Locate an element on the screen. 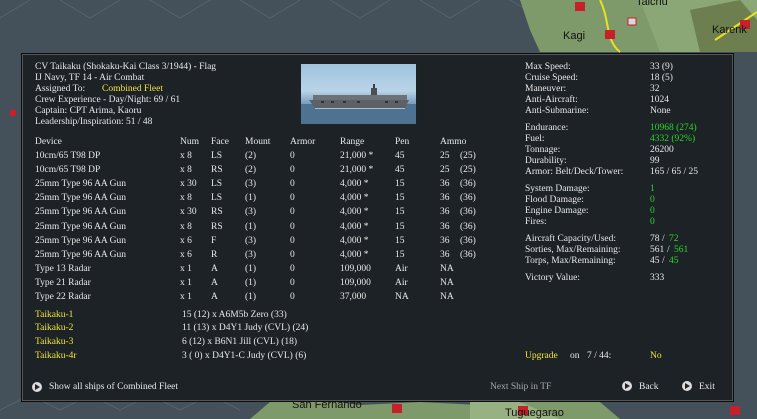  show-all-ships-button: Show all ships of Combined Fleet is located at coordinates (113, 387).